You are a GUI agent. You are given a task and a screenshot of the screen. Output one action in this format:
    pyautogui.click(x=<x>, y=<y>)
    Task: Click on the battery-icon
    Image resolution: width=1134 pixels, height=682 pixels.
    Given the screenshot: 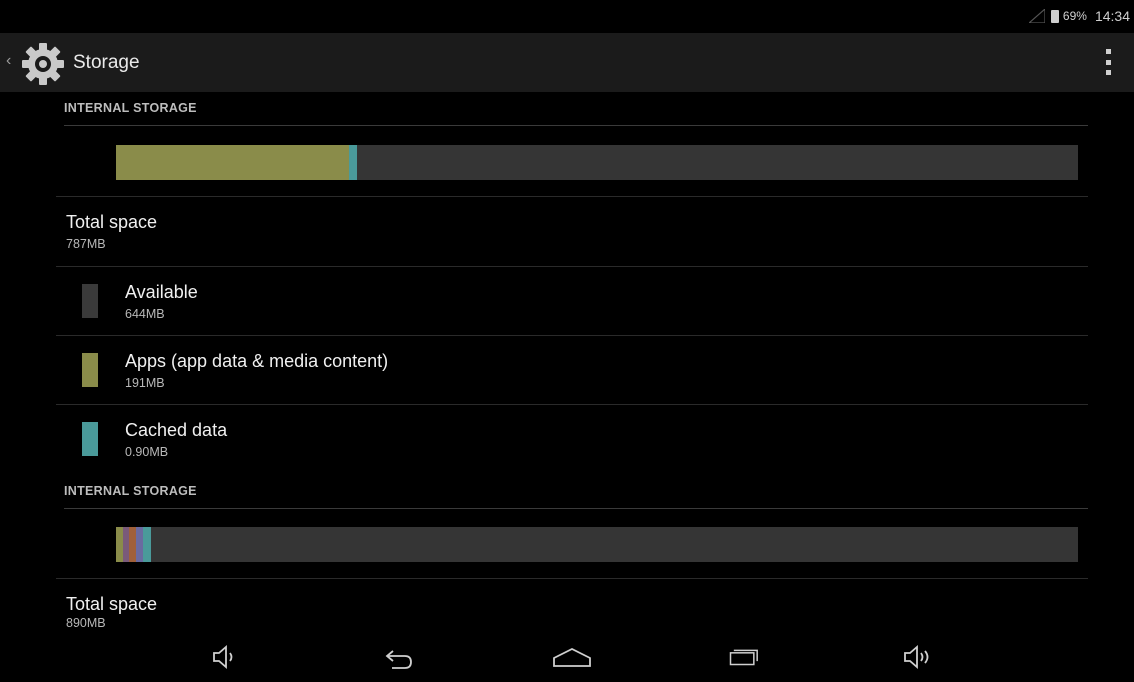 What is the action you would take?
    pyautogui.click(x=1054, y=16)
    